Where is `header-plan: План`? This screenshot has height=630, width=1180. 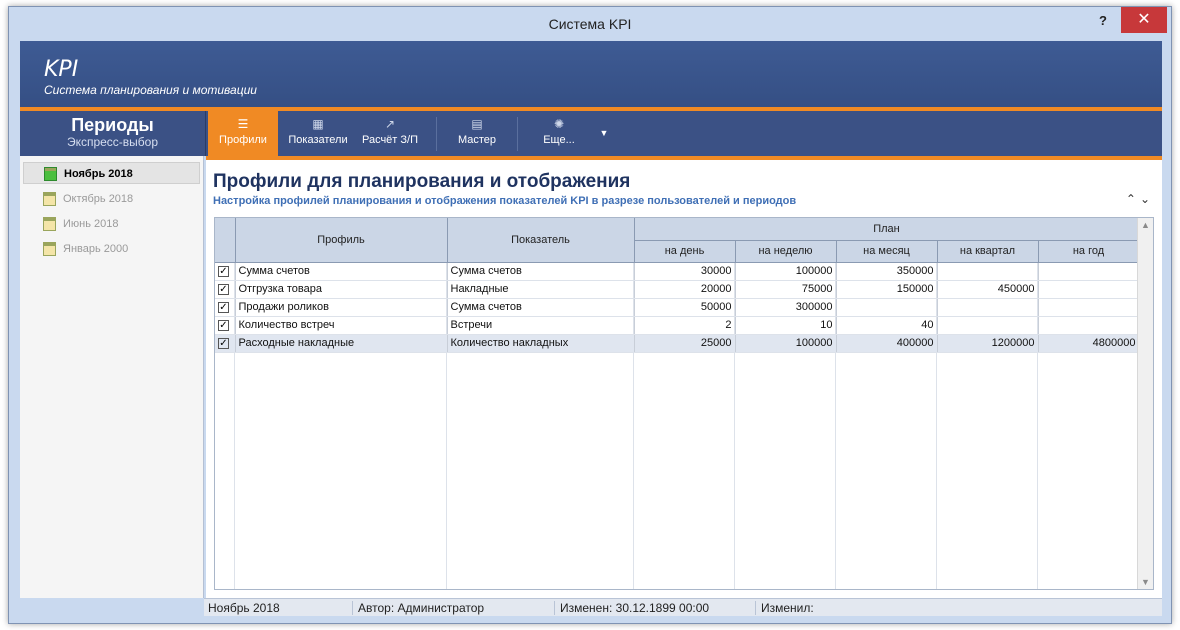 header-plan: План is located at coordinates (887, 229).